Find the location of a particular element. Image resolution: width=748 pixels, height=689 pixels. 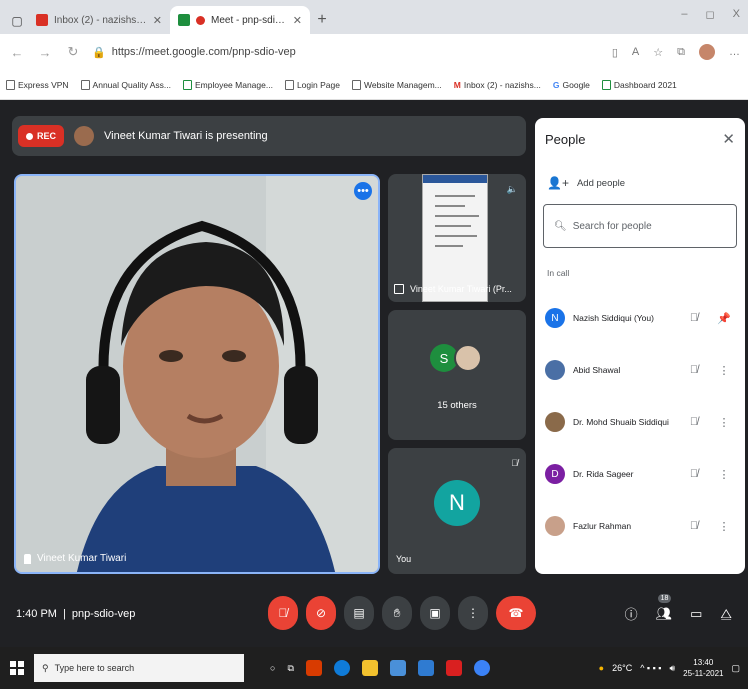

favorite-icon: ☆ is located at coordinates (658, 52).